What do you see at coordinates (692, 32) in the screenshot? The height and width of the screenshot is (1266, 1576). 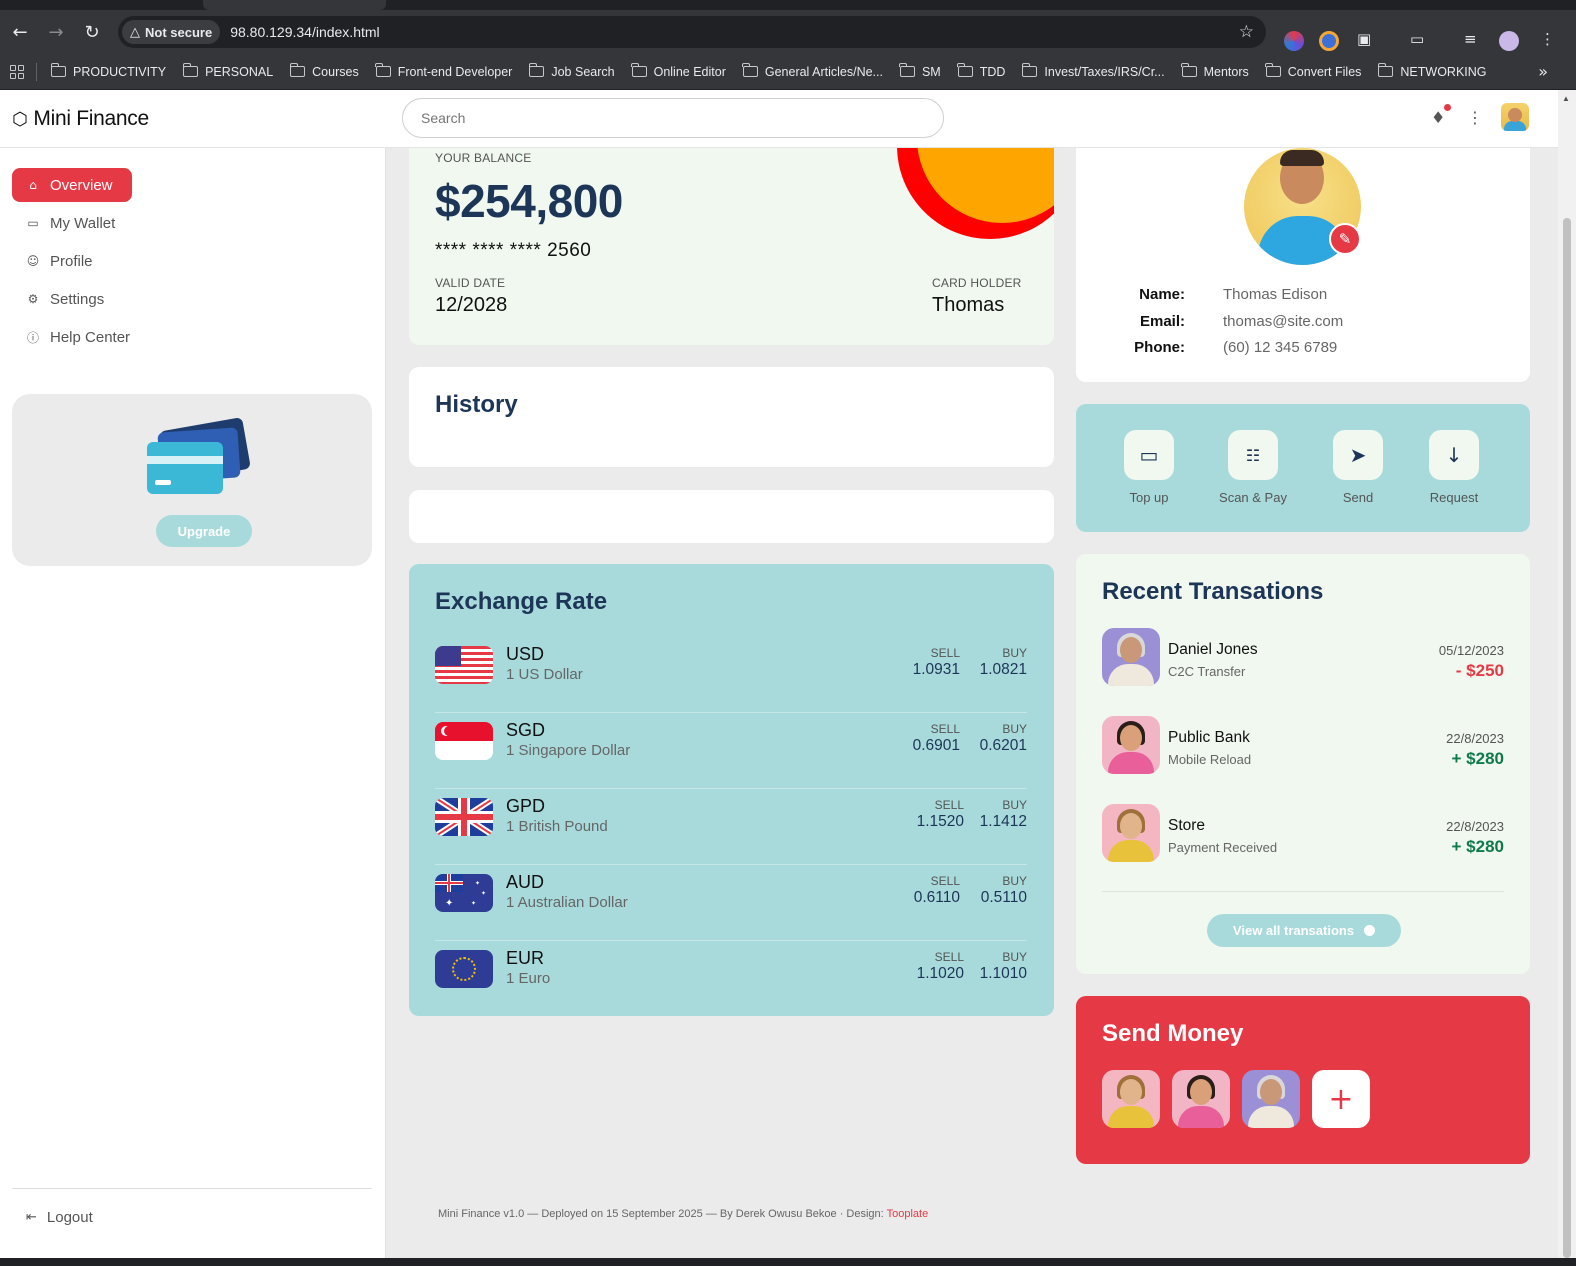 I see `address-bar: △ Not secure 98.80.129.34/index.html ☆` at bounding box center [692, 32].